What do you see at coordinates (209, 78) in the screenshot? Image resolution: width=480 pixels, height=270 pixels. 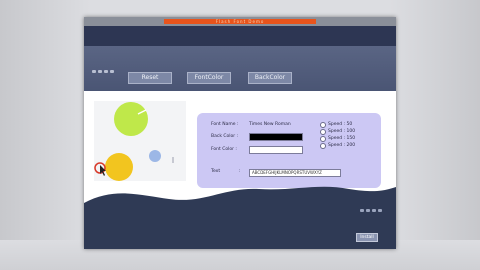 I see `font-color-button: FontColor` at bounding box center [209, 78].